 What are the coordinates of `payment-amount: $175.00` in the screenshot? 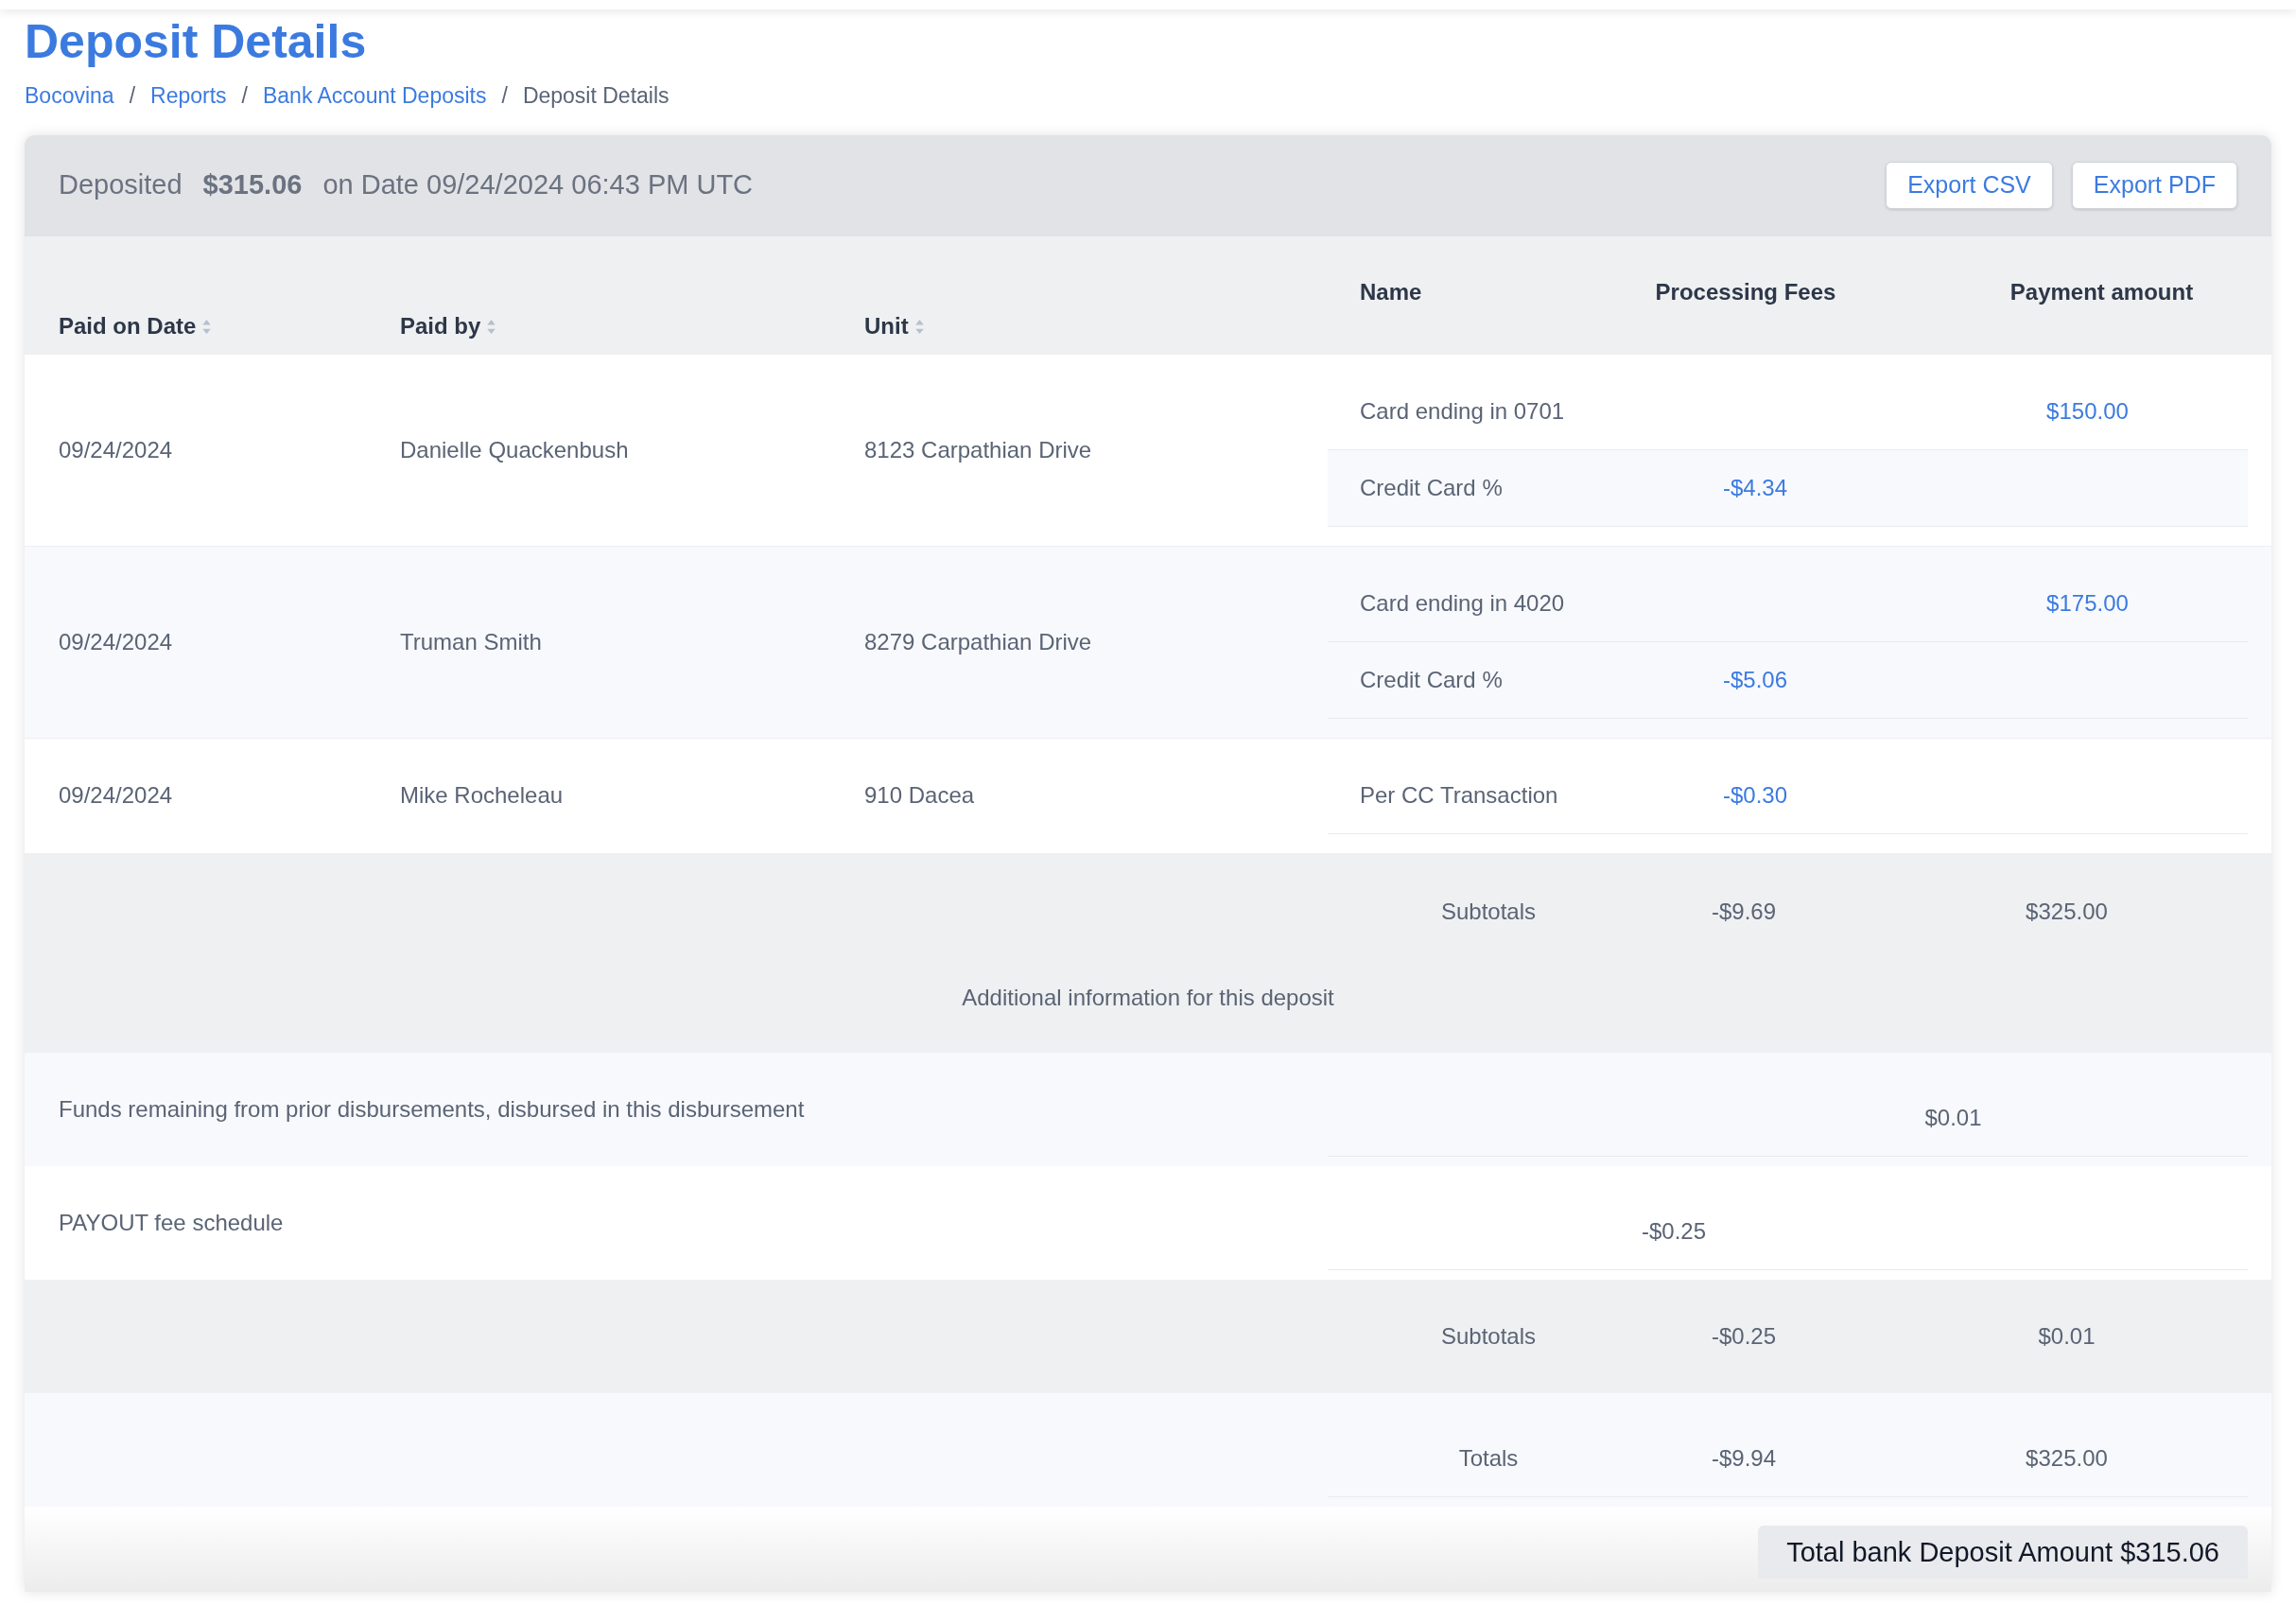 It's located at (2087, 603).